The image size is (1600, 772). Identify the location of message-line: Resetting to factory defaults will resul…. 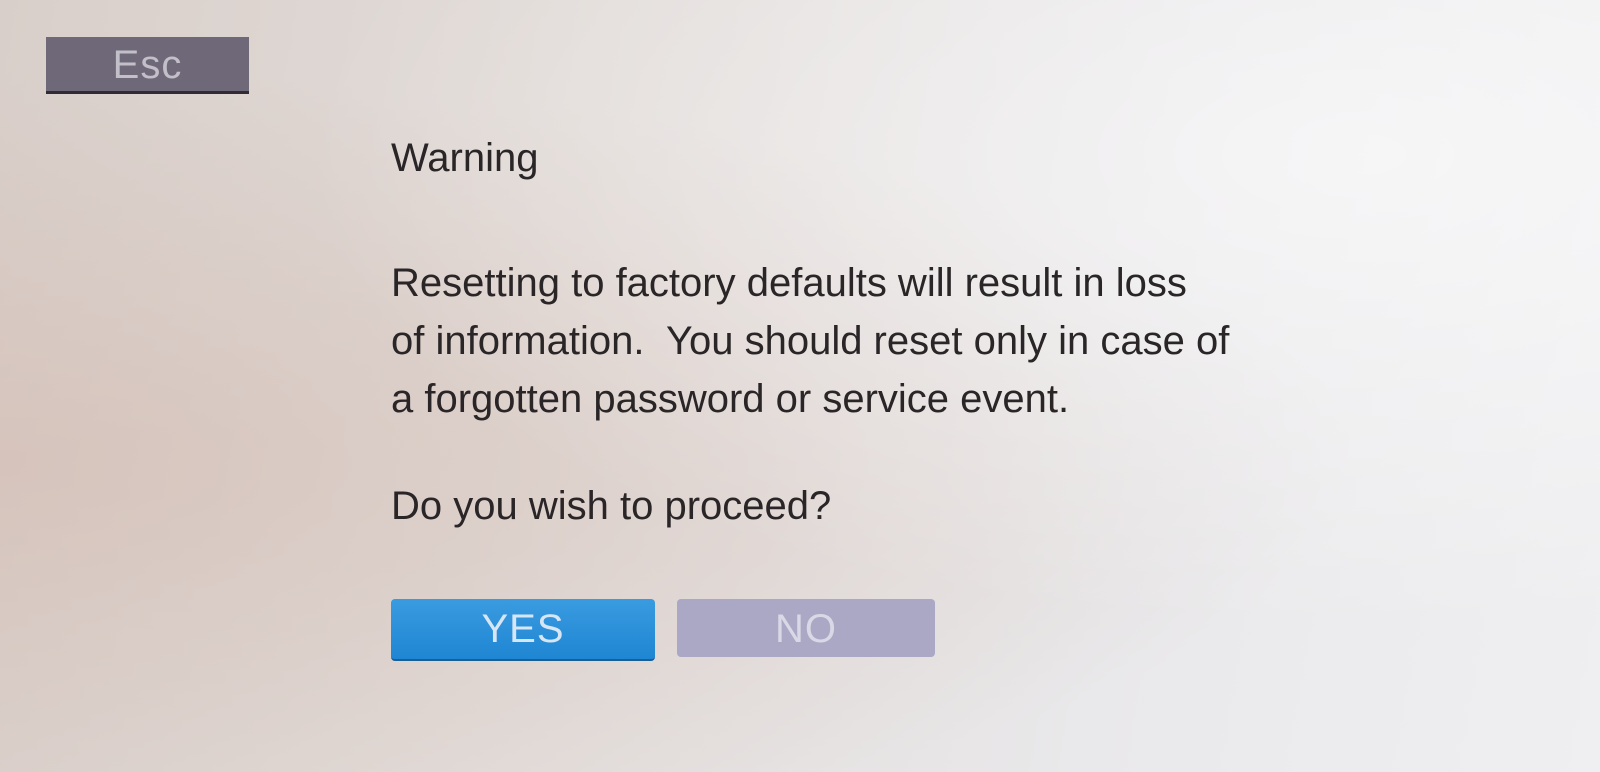
(789, 283).